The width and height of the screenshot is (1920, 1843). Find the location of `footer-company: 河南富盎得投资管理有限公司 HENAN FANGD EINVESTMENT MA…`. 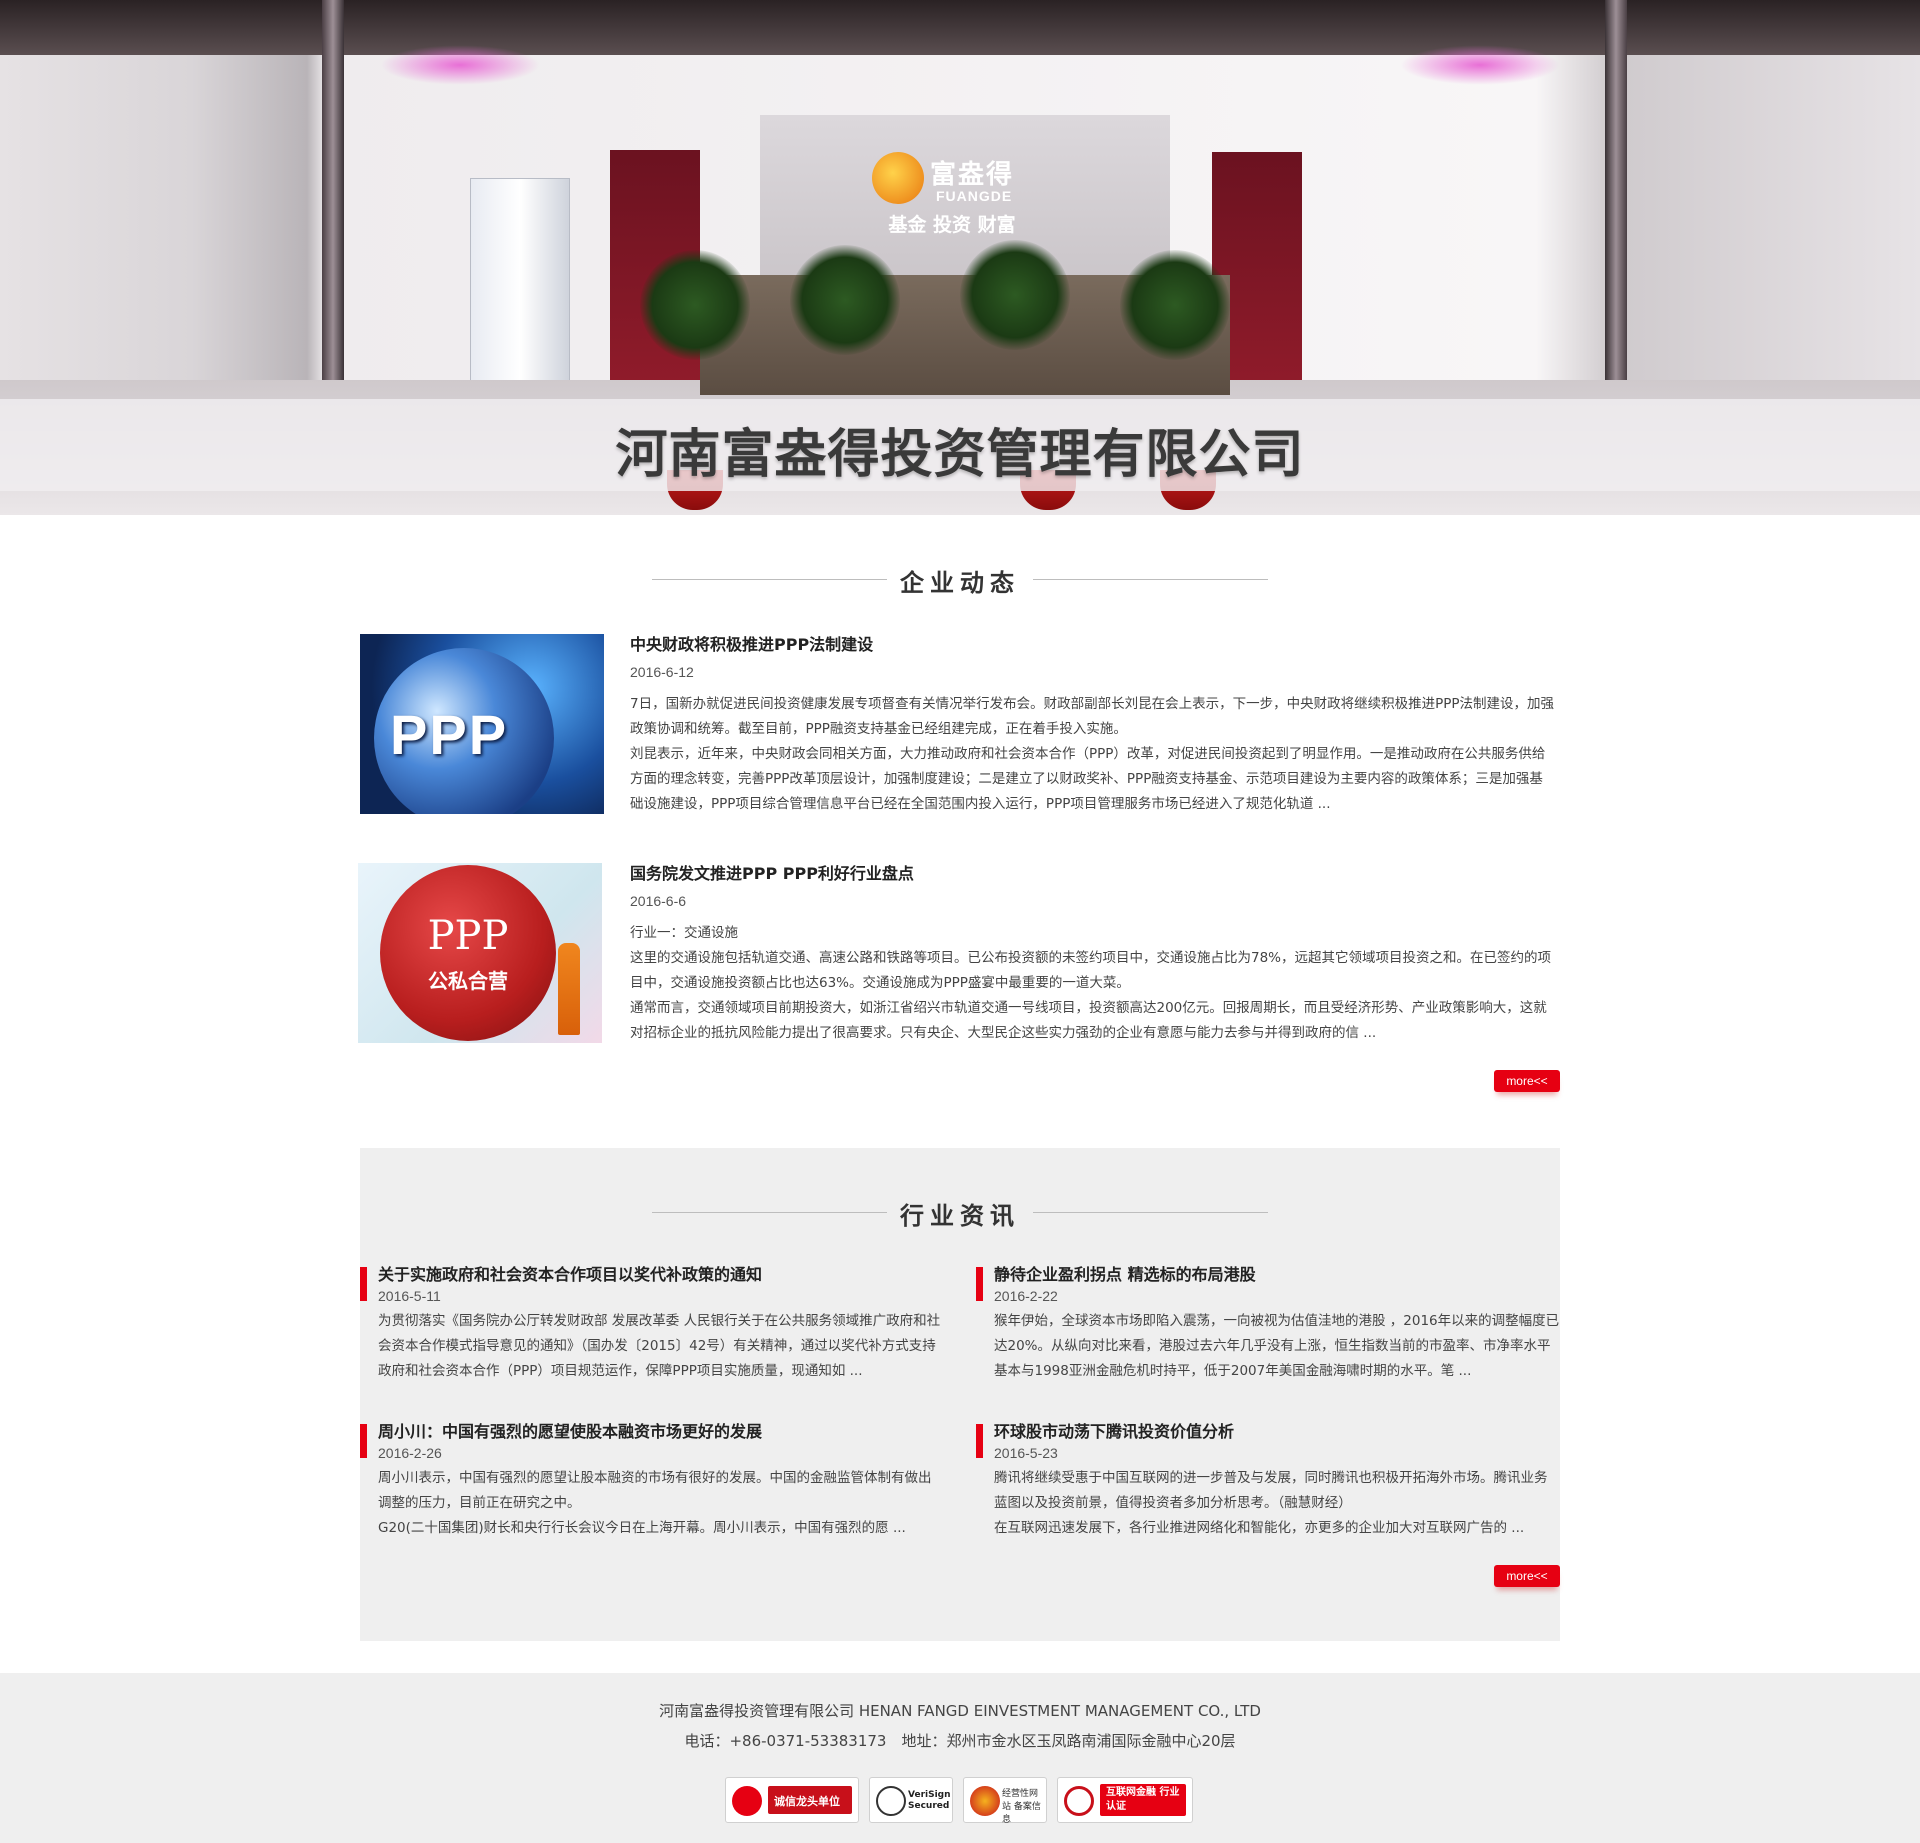

footer-company: 河南富盎得投资管理有限公司 HENAN FANGD EINVESTMENT MA… is located at coordinates (960, 1711).